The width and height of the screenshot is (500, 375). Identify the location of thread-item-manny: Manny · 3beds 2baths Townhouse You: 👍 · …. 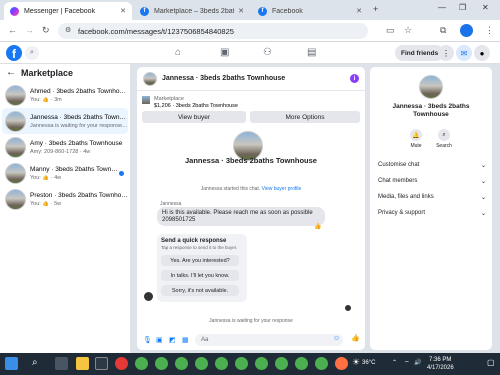
(65, 173).